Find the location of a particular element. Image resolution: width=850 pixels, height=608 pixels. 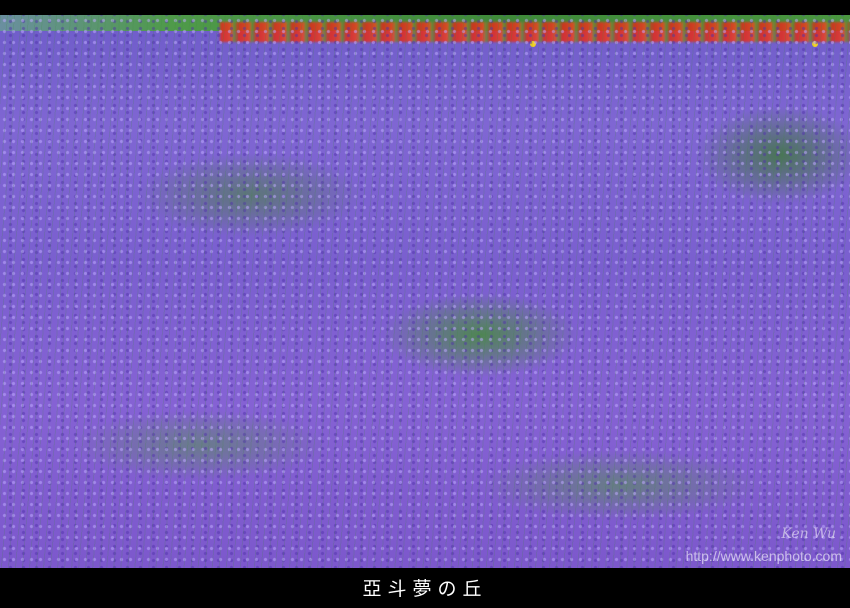

watermark-url: http://www.kenphoto.com is located at coordinates (763, 556).